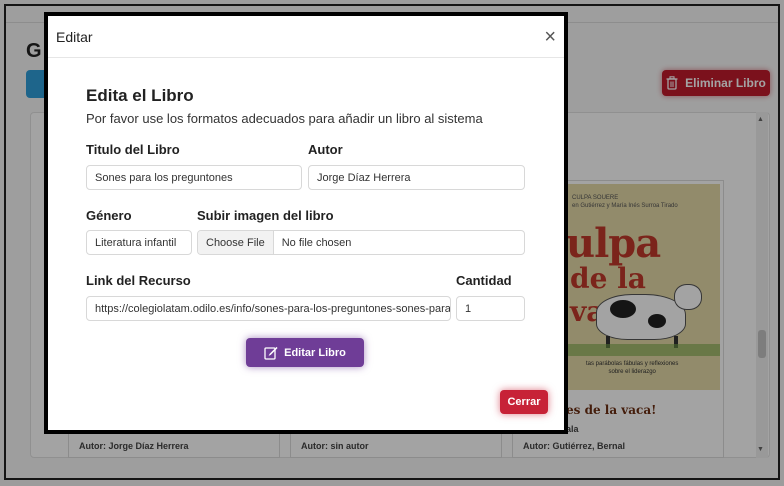  I want to click on edit-book-label: Editar Libro, so click(315, 352).